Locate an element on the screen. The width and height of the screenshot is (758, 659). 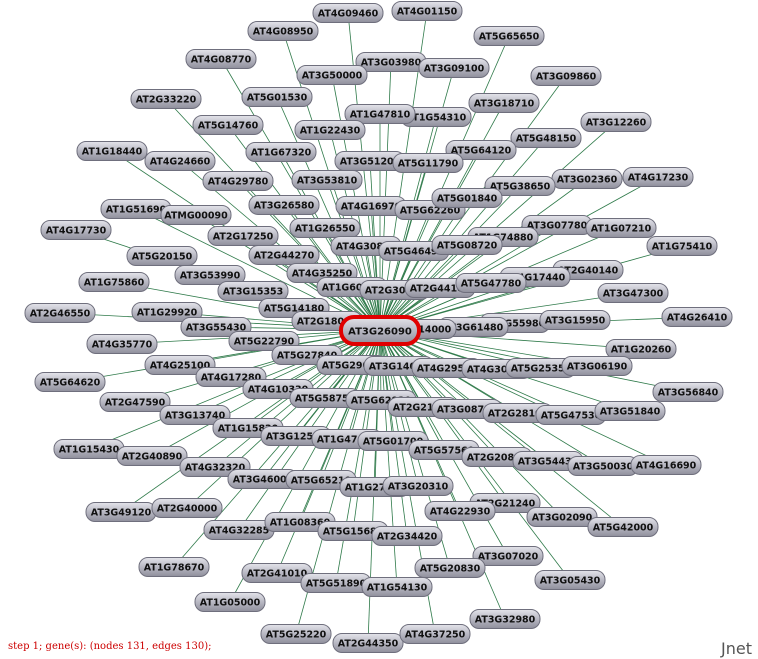
gene-node: AT5G14760 is located at coordinates (228, 125).